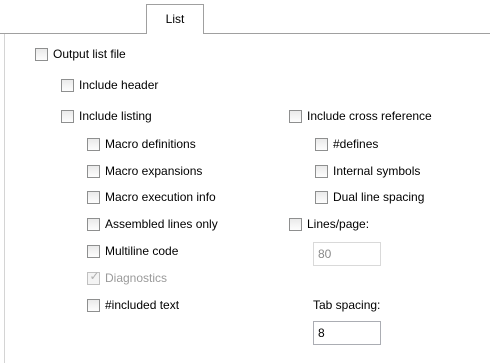 The image size is (490, 363). Describe the element at coordinates (356, 144) in the screenshot. I see `defines-label: #defines` at that location.